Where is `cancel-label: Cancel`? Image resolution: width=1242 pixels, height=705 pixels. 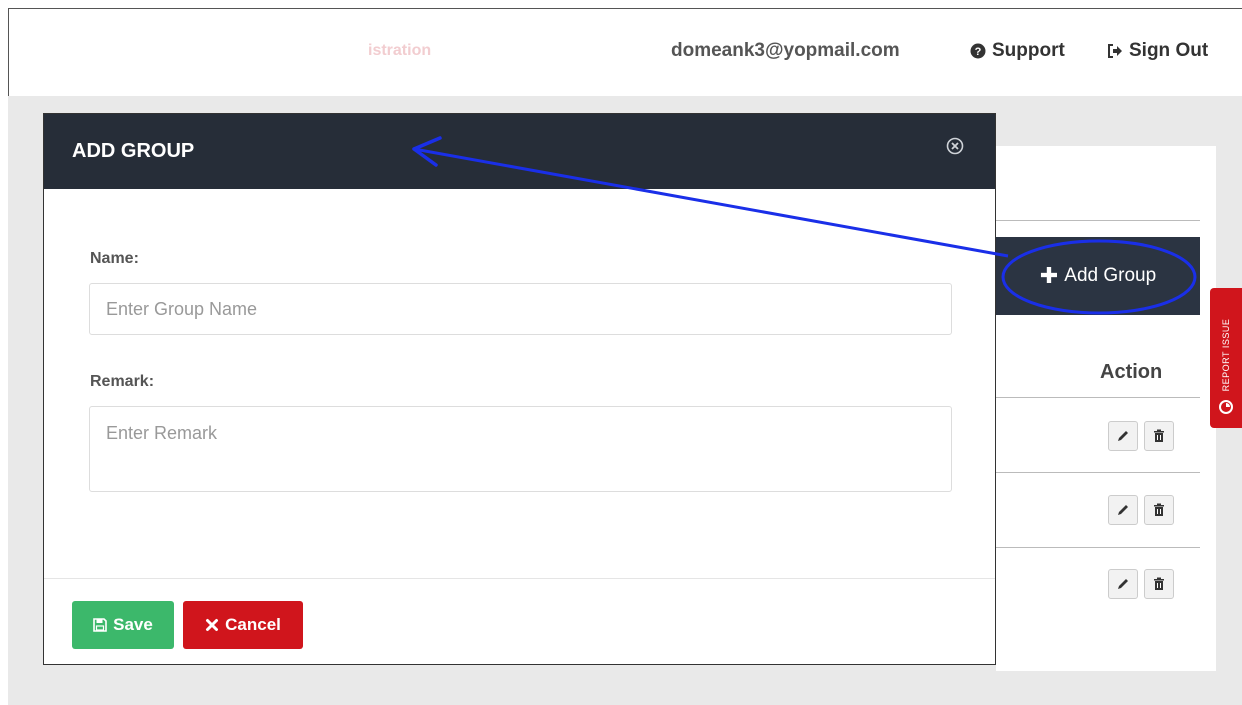 cancel-label: Cancel is located at coordinates (253, 624).